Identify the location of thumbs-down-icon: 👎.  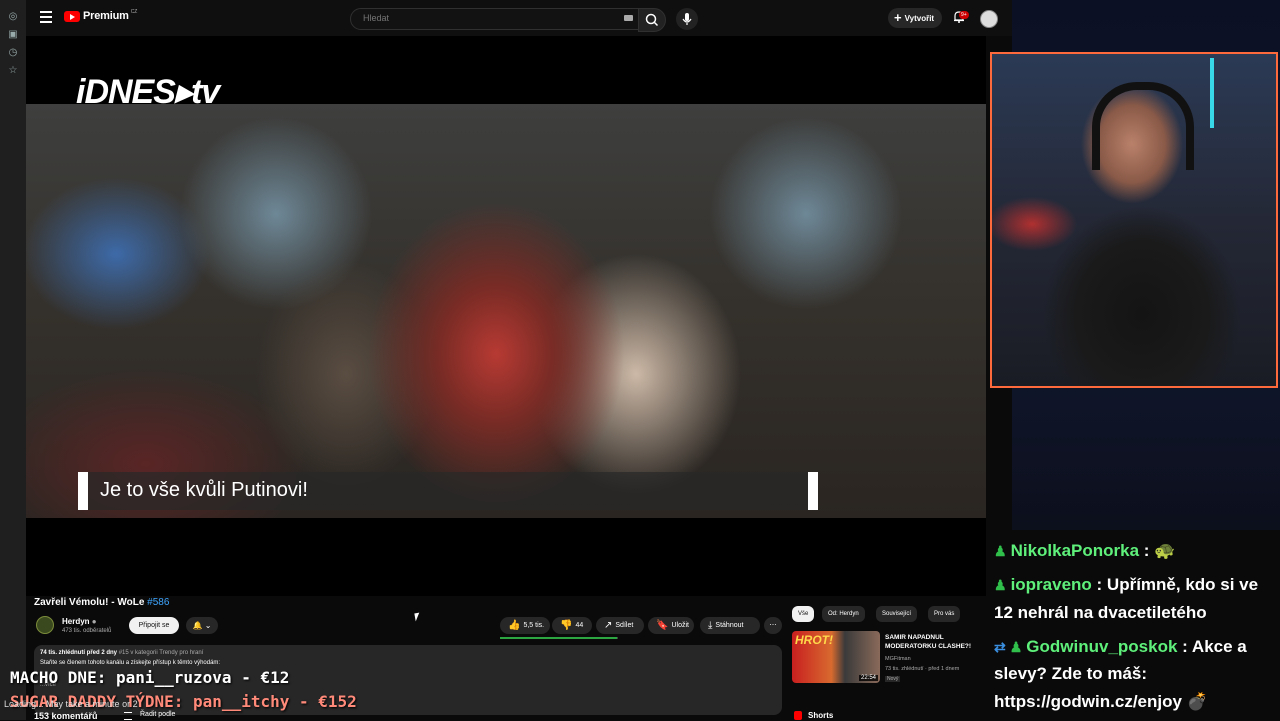
(566, 625).